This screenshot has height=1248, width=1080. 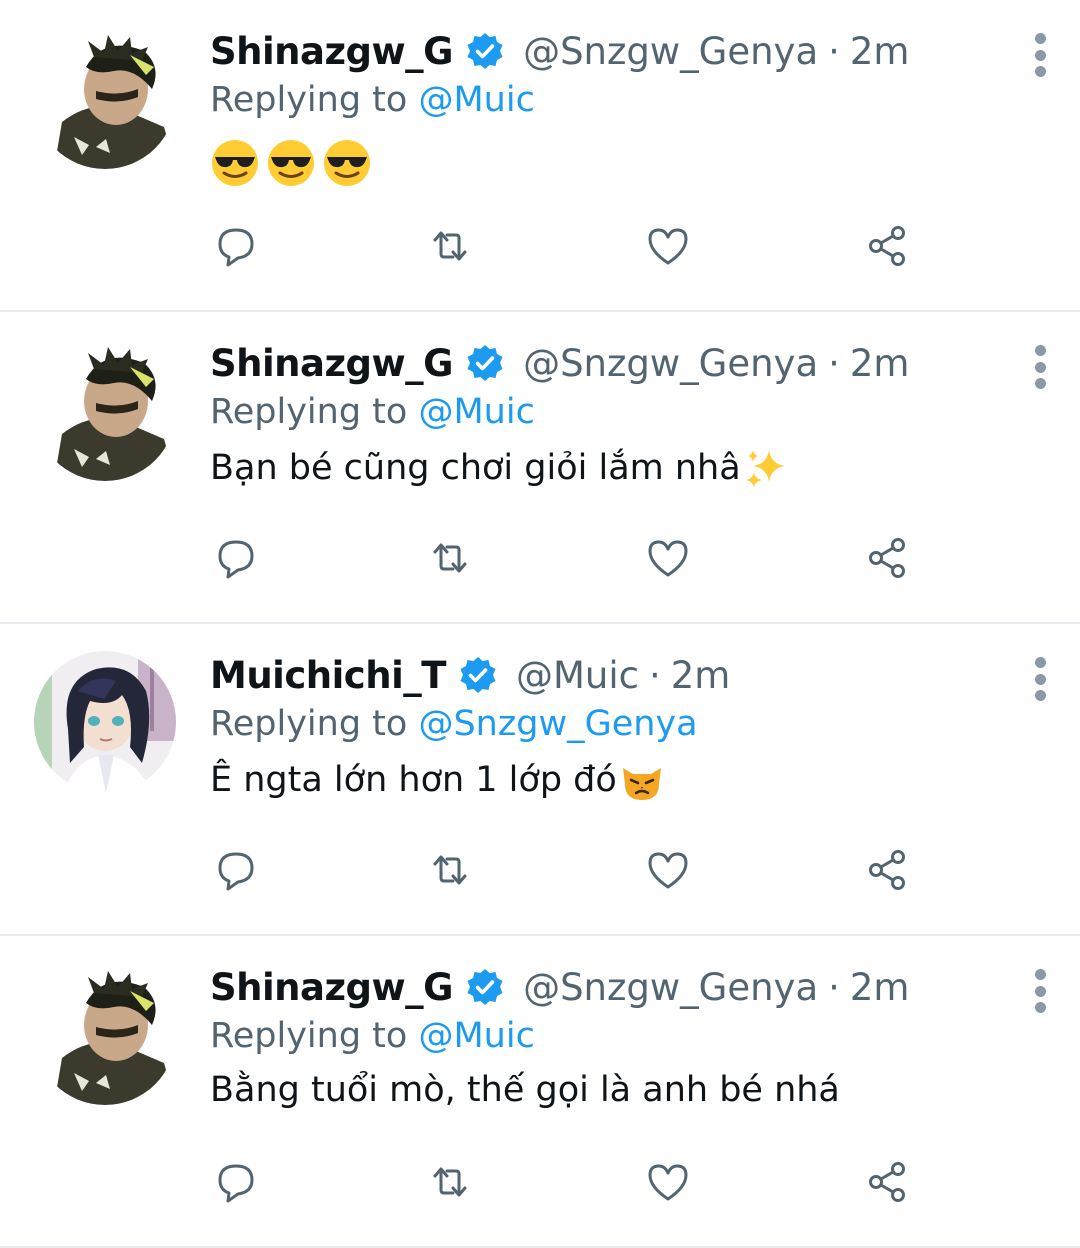 I want to click on tweet-header: Muichichi_T @Muic · 2m, so click(x=585, y=675).